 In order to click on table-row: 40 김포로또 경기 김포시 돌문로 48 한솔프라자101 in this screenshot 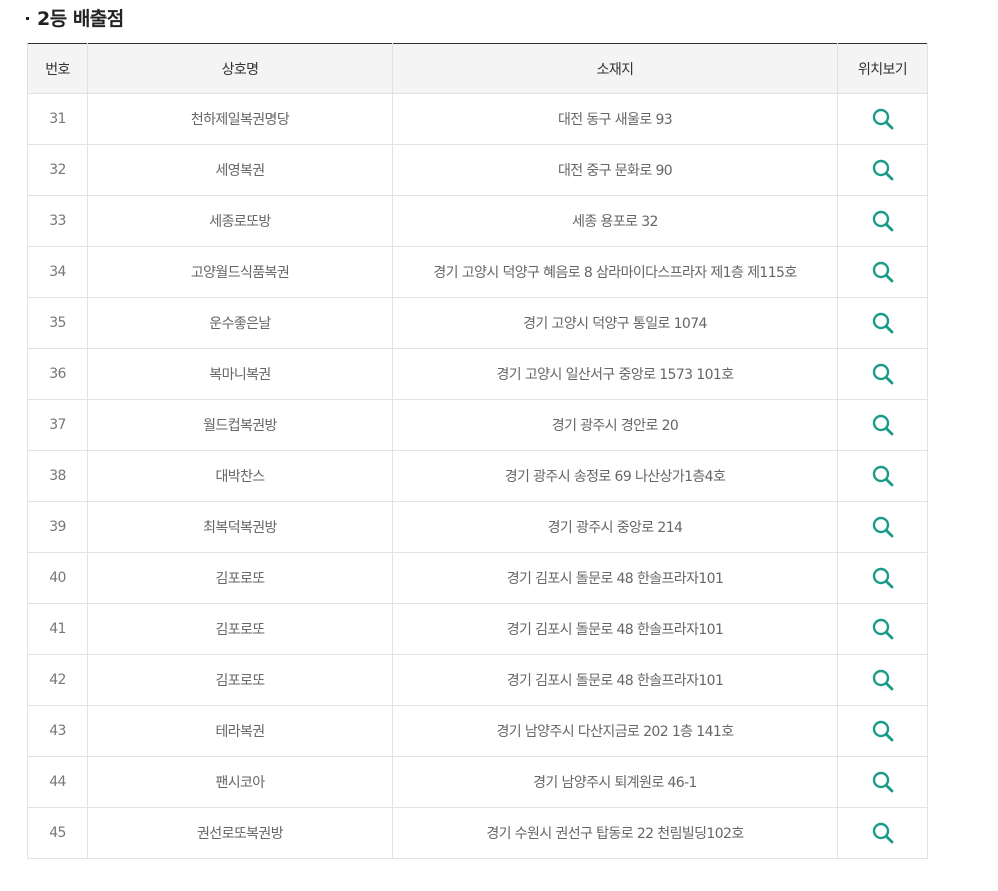, I will do `click(477, 578)`.